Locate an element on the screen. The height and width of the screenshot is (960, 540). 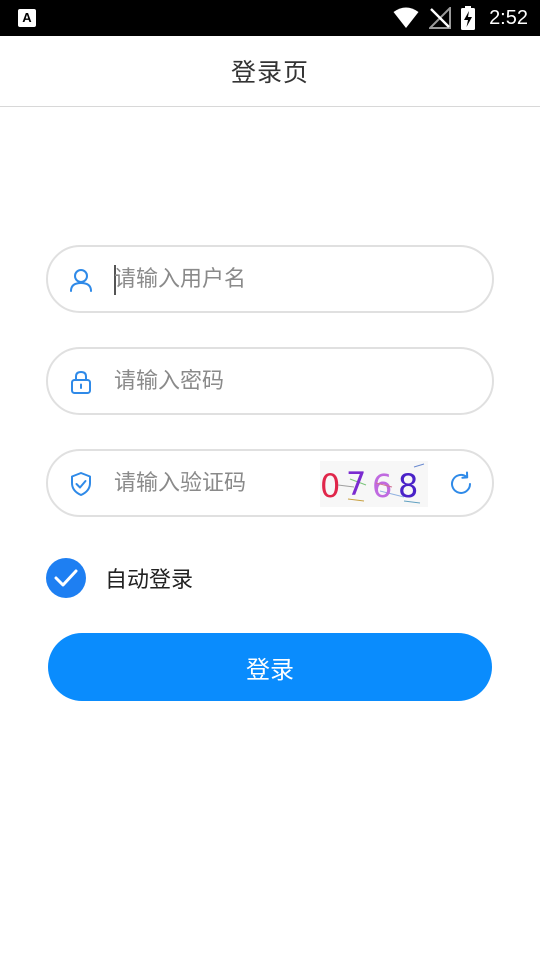
password-field is located at coordinates (270, 381).